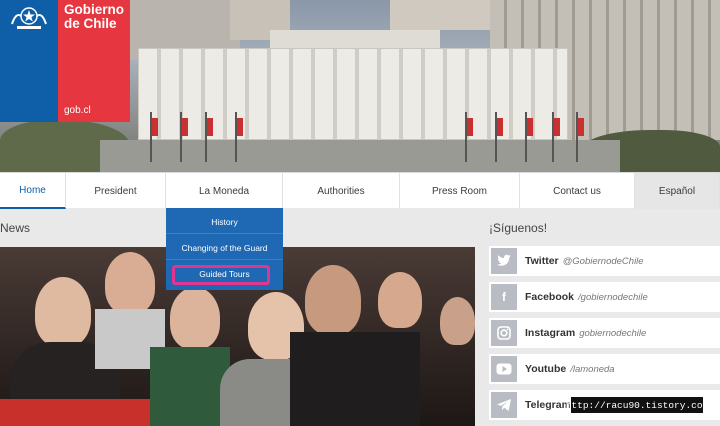 The image size is (720, 426). I want to click on social-facebook: f Facebook /gobiernodechile, so click(604, 297).